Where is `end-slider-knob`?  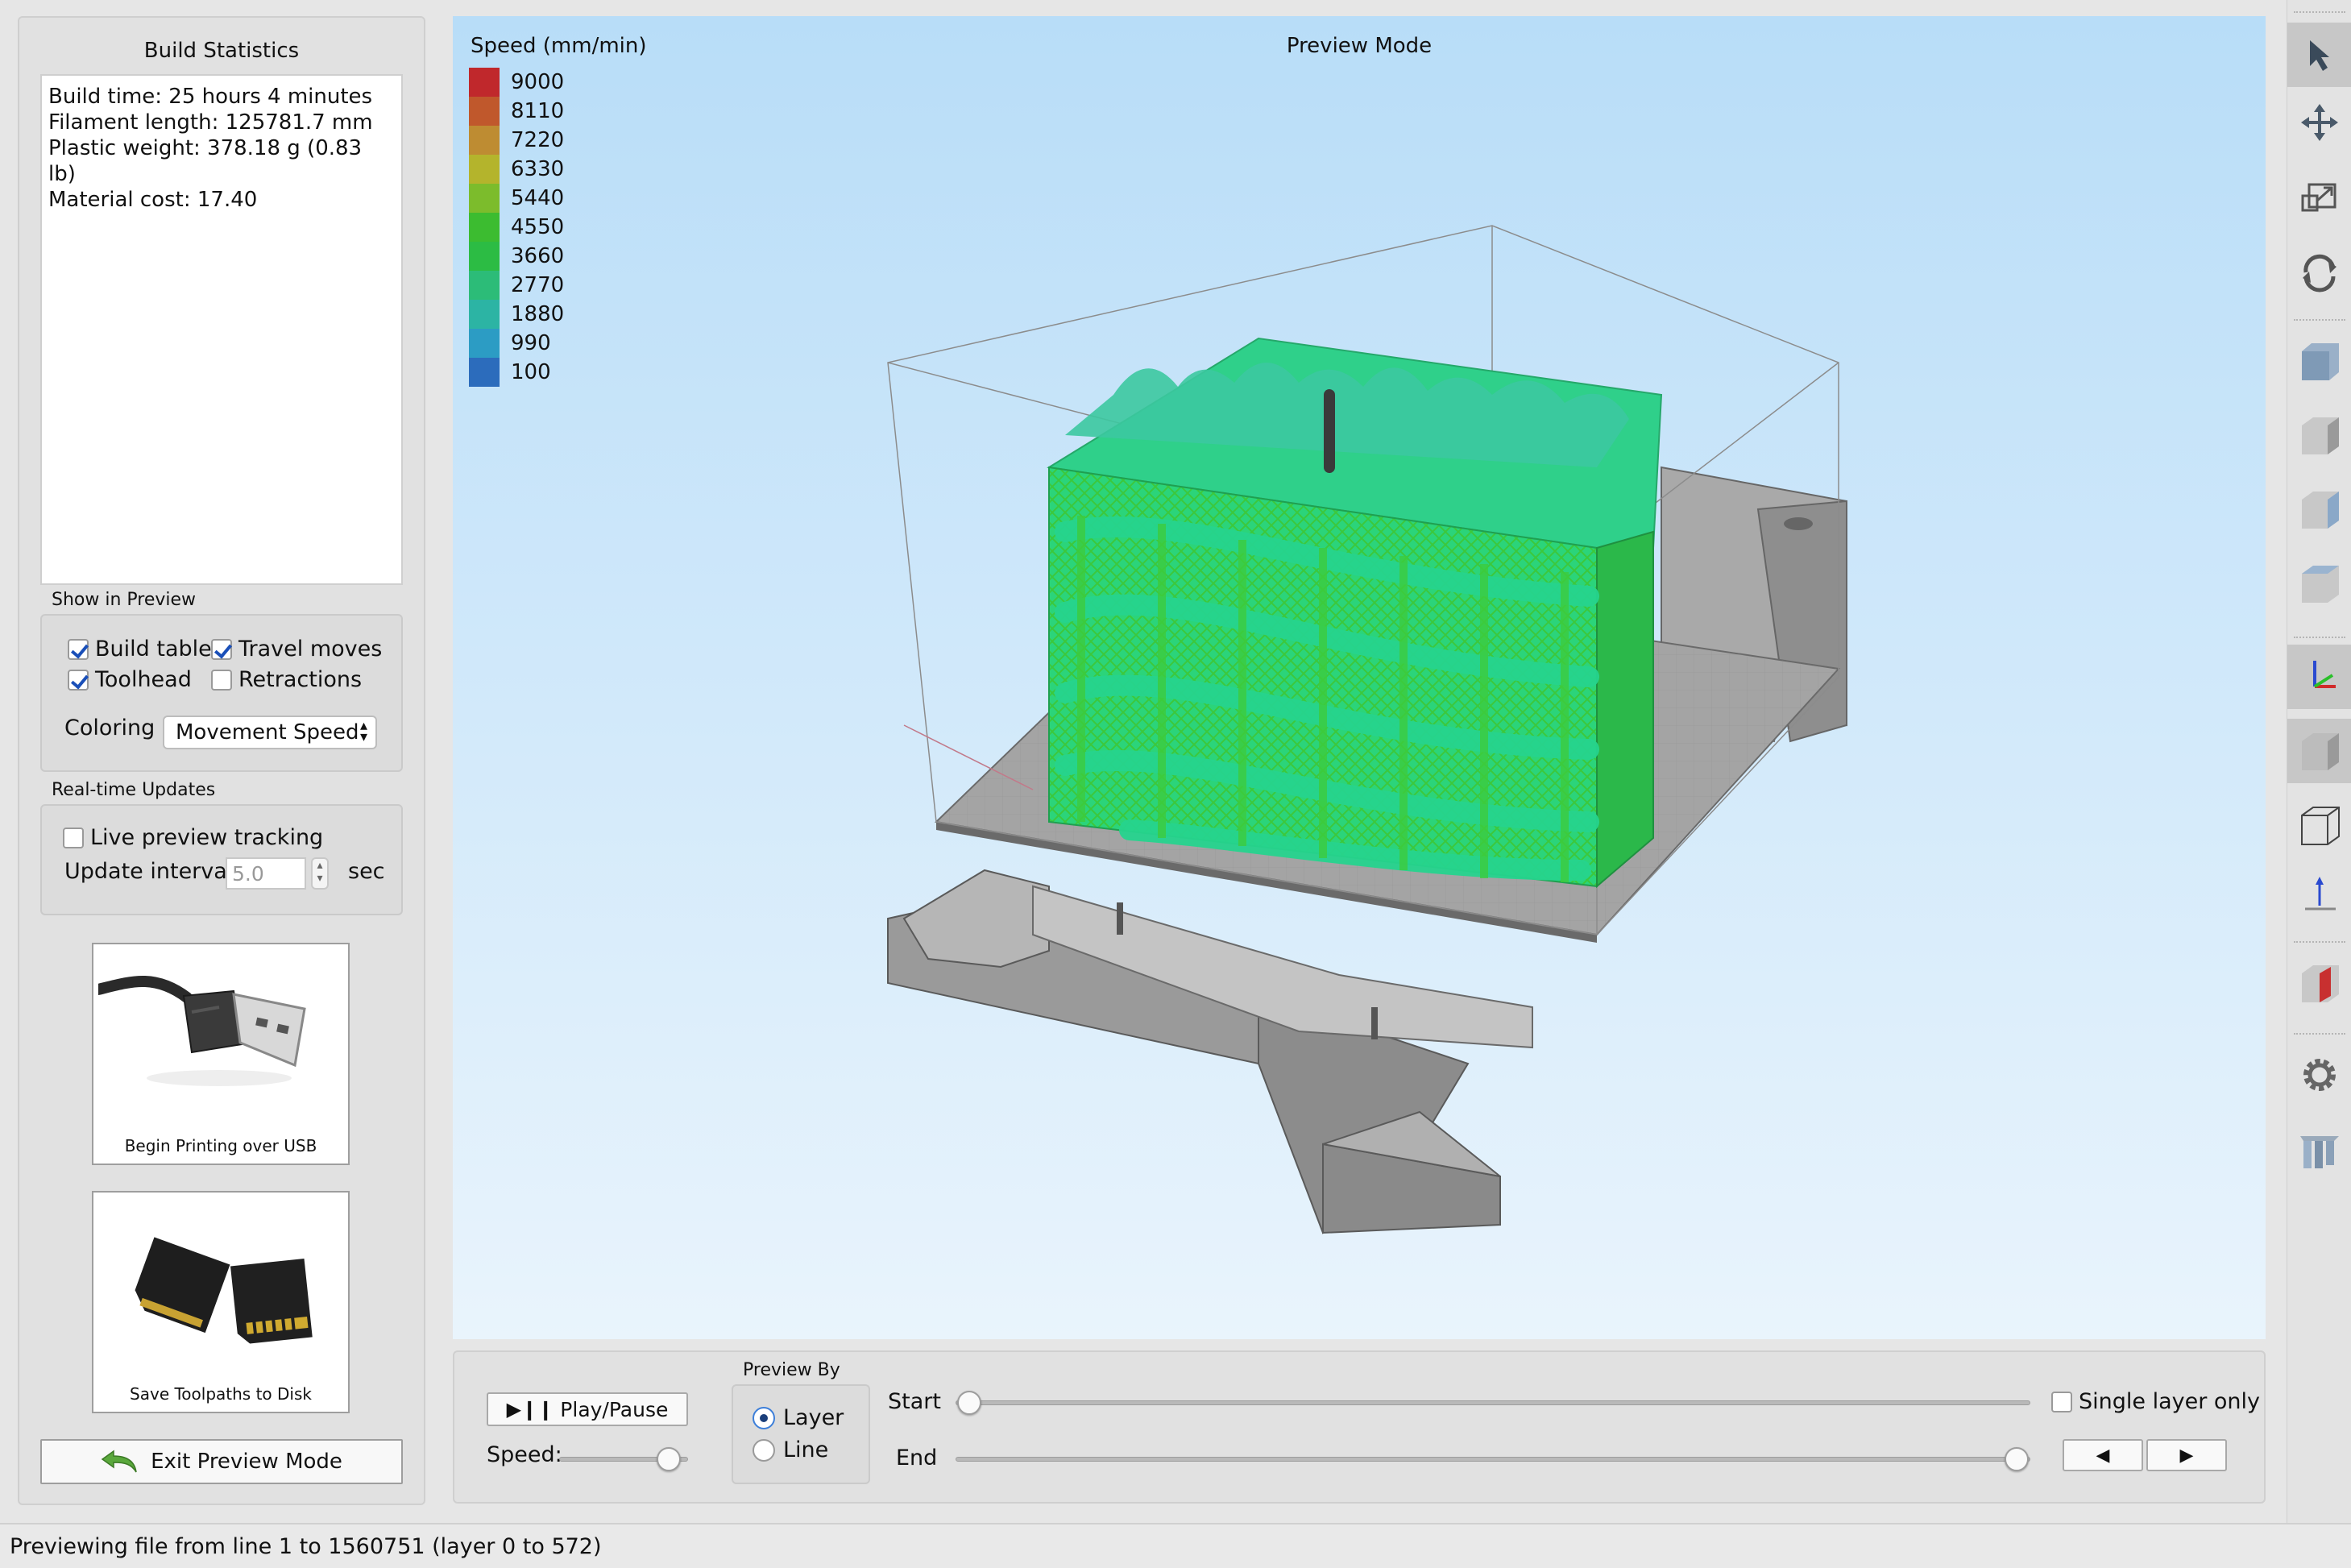 end-slider-knob is located at coordinates (2017, 1459).